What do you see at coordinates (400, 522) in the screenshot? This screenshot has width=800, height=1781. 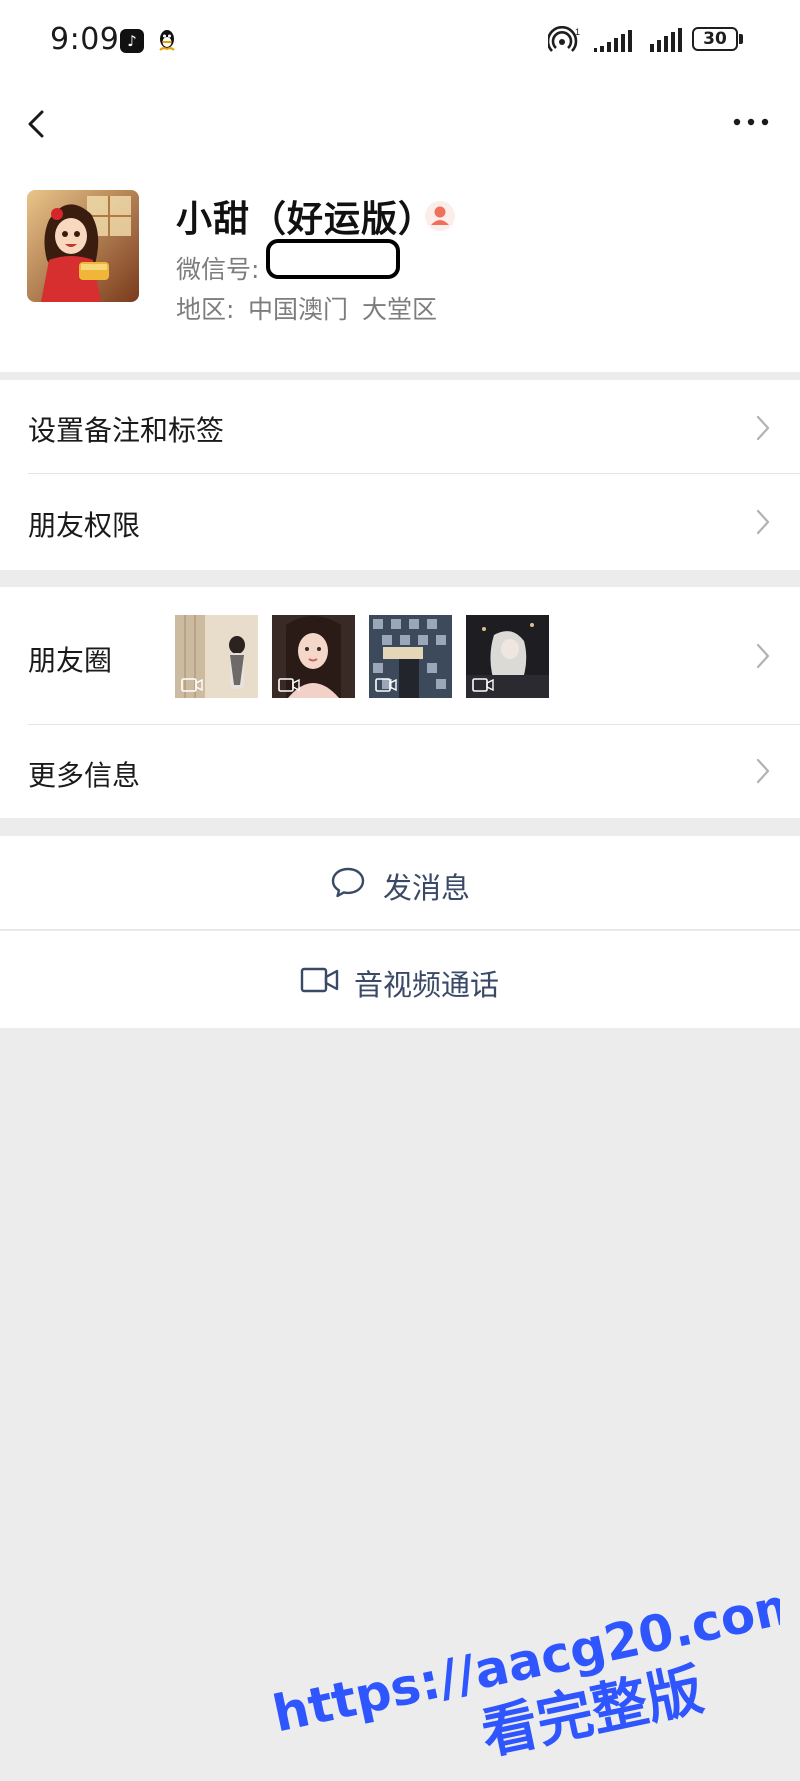 I see `friend-permissions-cell: 朋友权限` at bounding box center [400, 522].